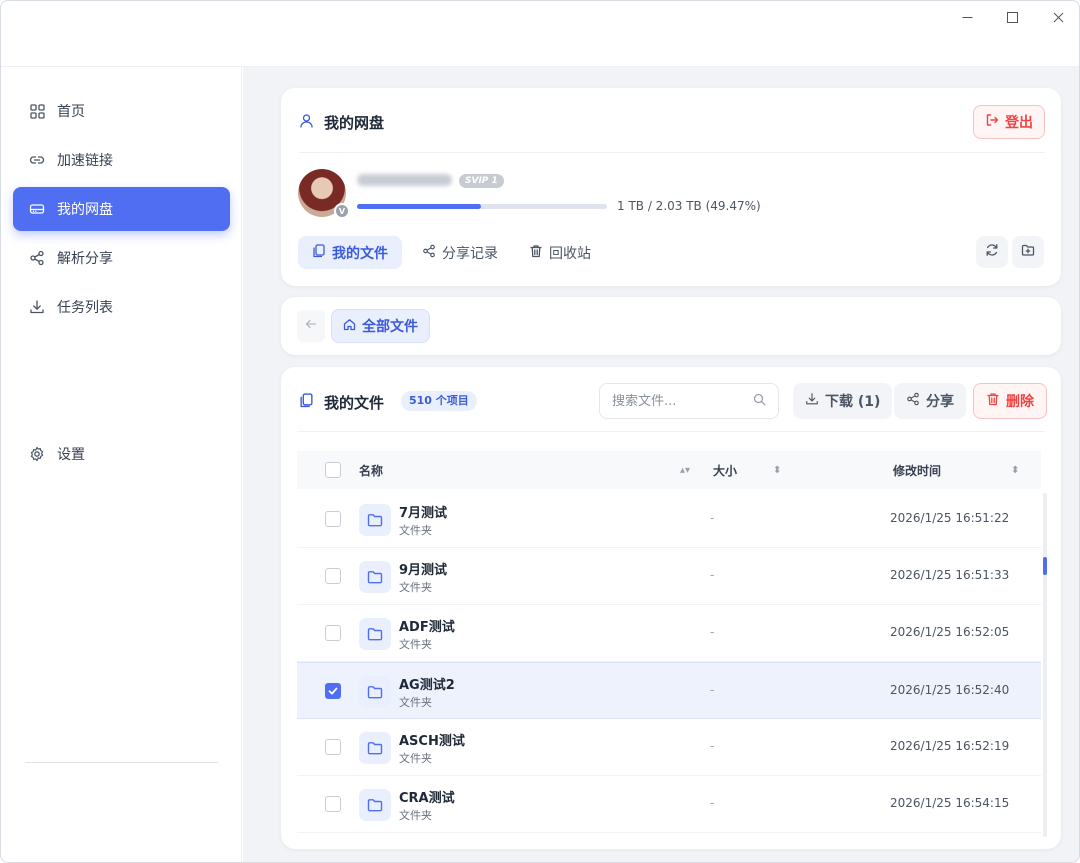 The image size is (1080, 863). I want to click on scrollbar-thumb, so click(1045, 566).